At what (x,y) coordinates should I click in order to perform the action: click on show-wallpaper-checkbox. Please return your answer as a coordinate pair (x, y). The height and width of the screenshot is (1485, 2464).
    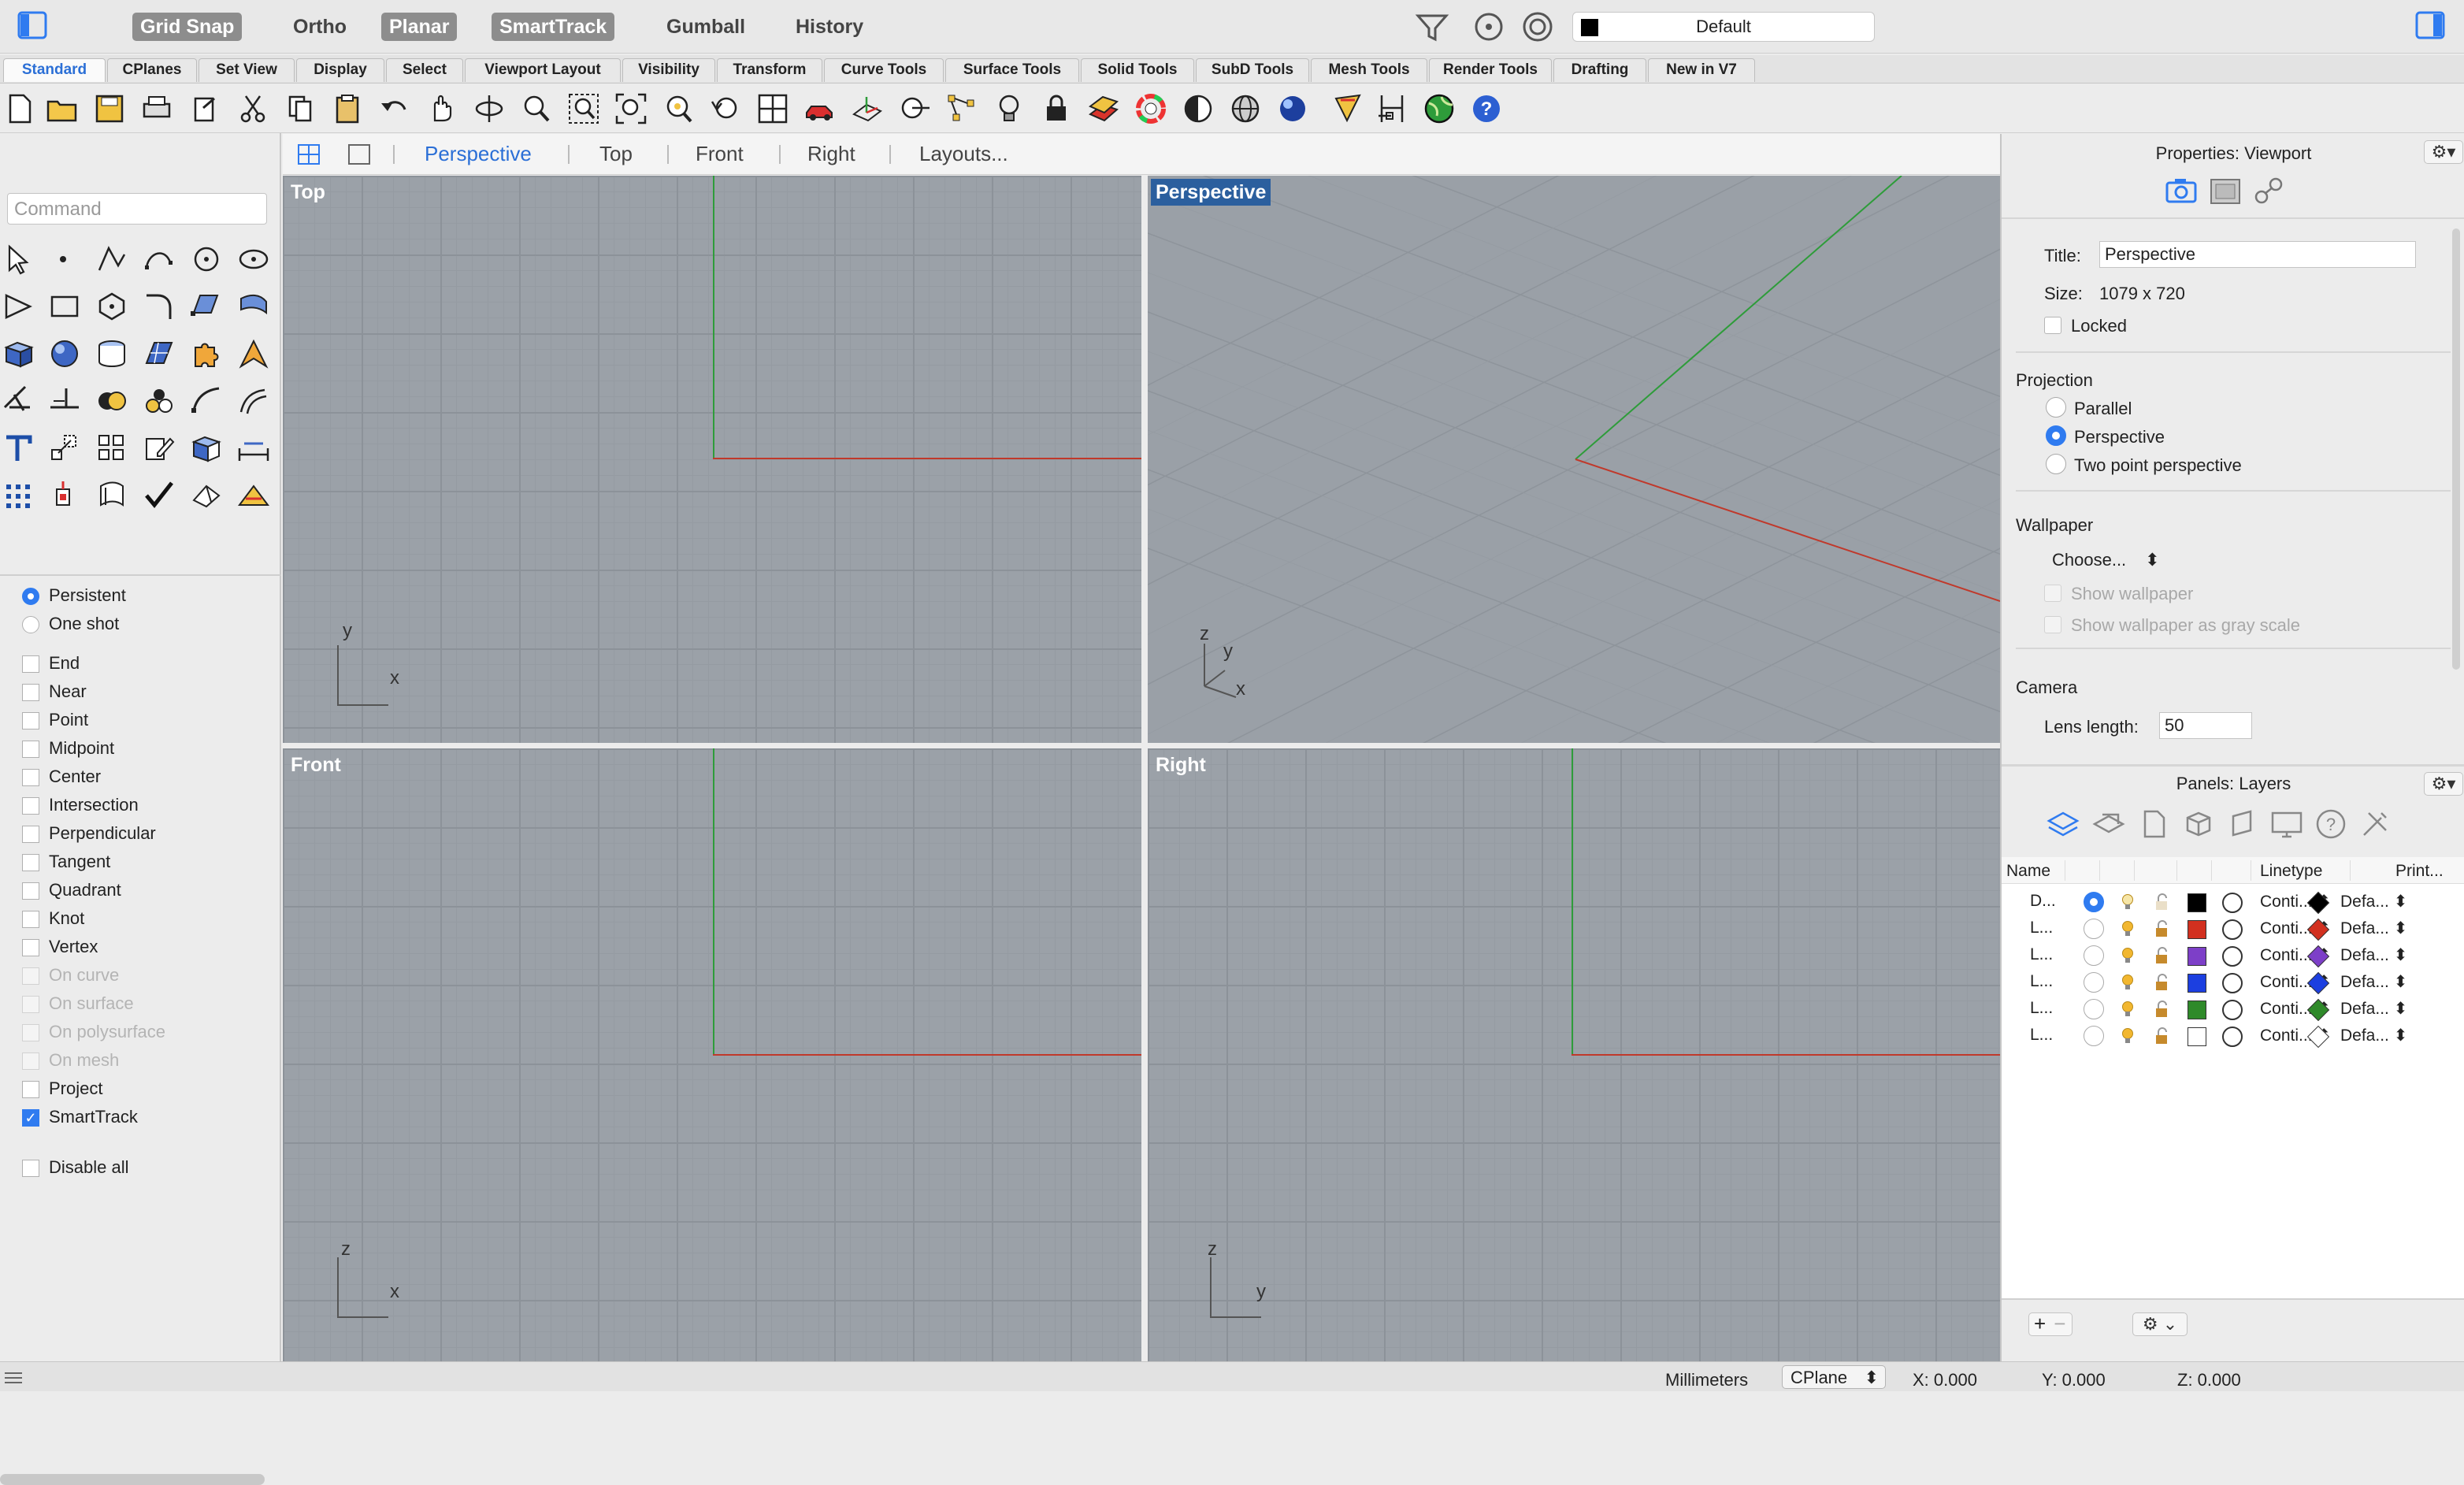
    Looking at the image, I should click on (2052, 594).